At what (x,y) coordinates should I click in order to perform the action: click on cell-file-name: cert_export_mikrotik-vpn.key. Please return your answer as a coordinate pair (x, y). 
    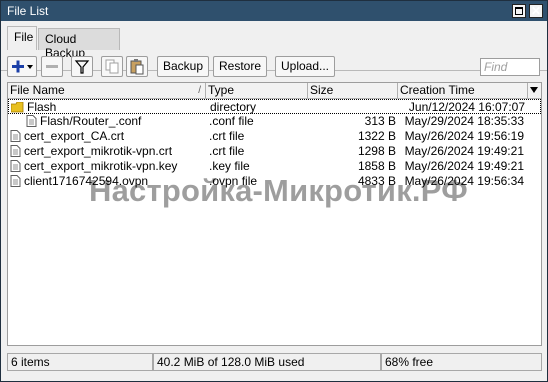
    Looking at the image, I should click on (108, 166).